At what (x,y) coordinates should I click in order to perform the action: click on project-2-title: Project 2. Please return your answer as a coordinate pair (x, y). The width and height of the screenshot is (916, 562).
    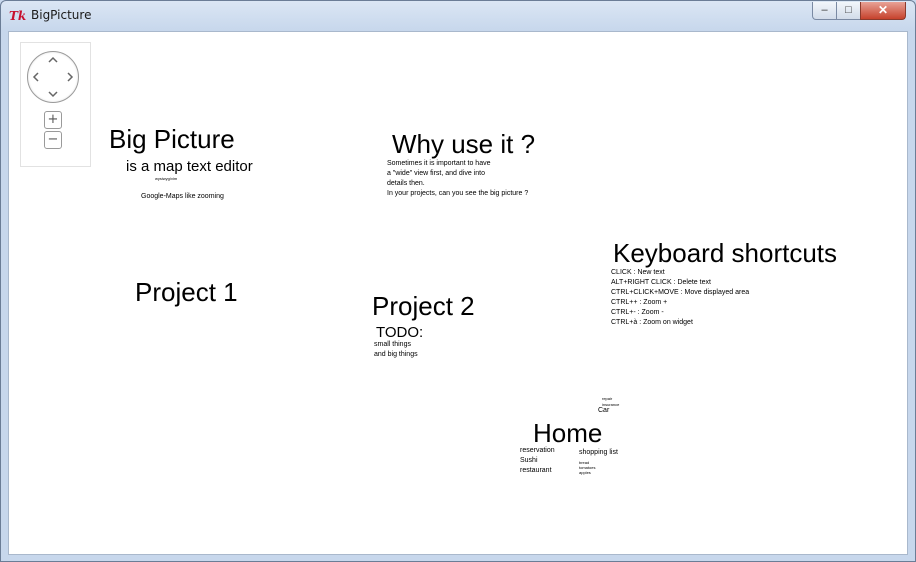
    Looking at the image, I should click on (423, 306).